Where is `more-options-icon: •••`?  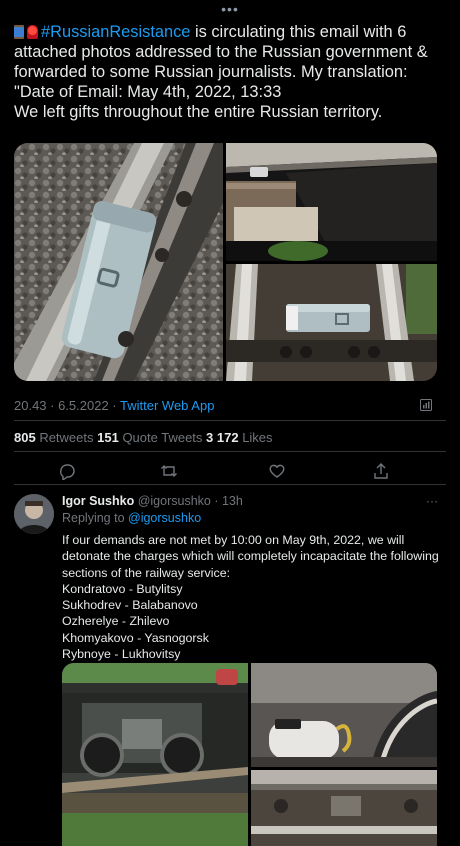 more-options-icon: ••• is located at coordinates (230, 9).